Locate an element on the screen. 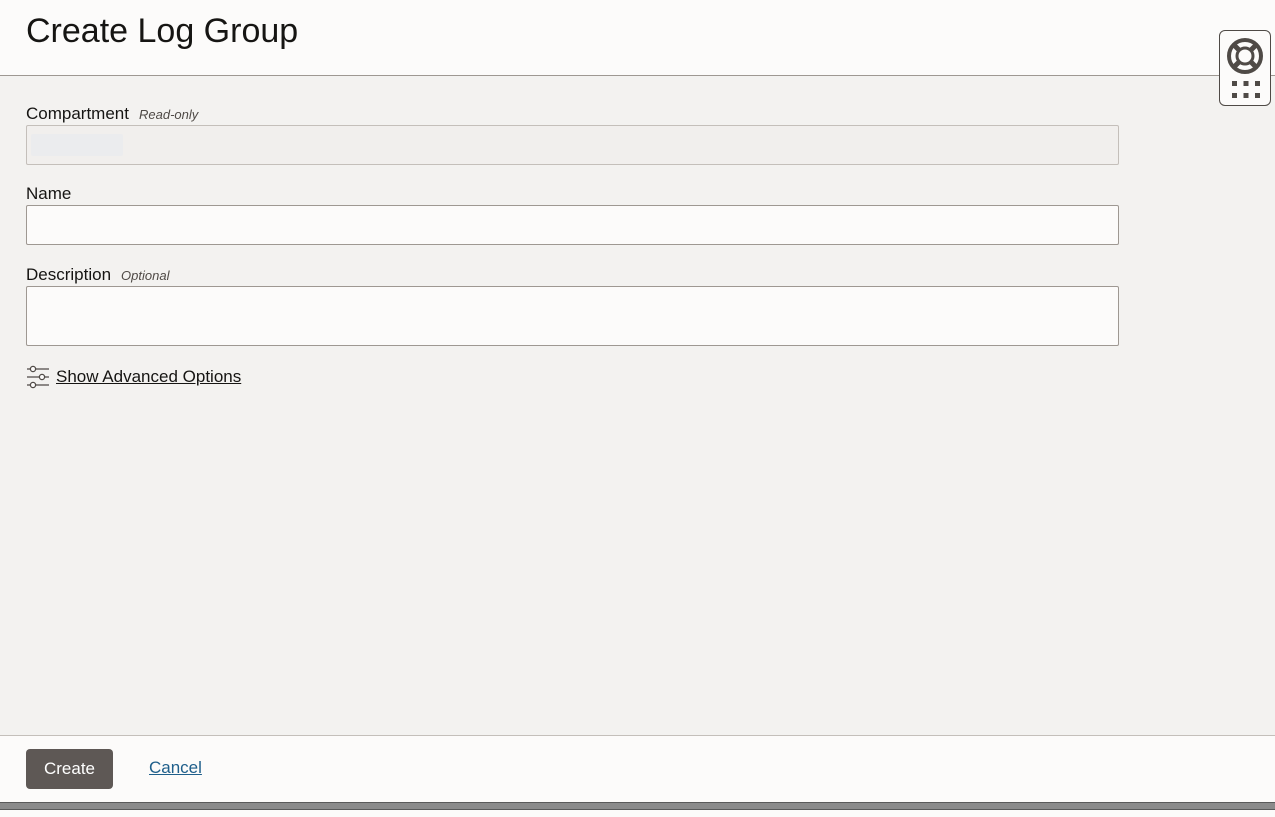 Image resolution: width=1275 pixels, height=817 pixels. footer: Create Cancel is located at coordinates (637, 769).